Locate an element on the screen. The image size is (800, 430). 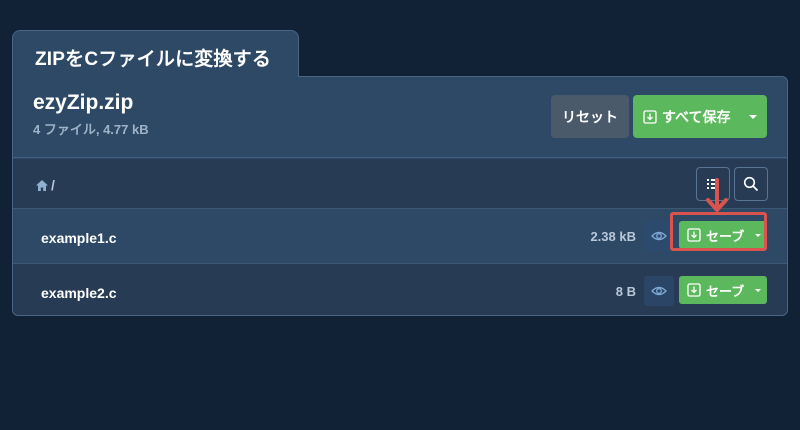
archive-meta: 4 ファイル, 4.77 kB is located at coordinates (91, 129).